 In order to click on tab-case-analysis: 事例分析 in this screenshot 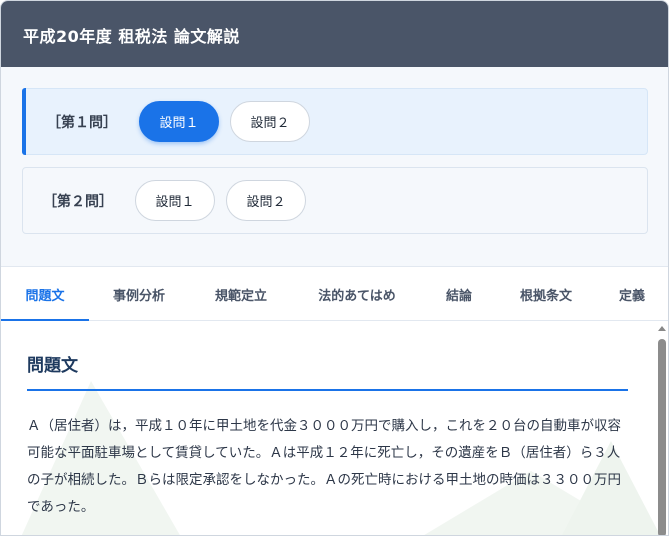, I will do `click(139, 294)`.